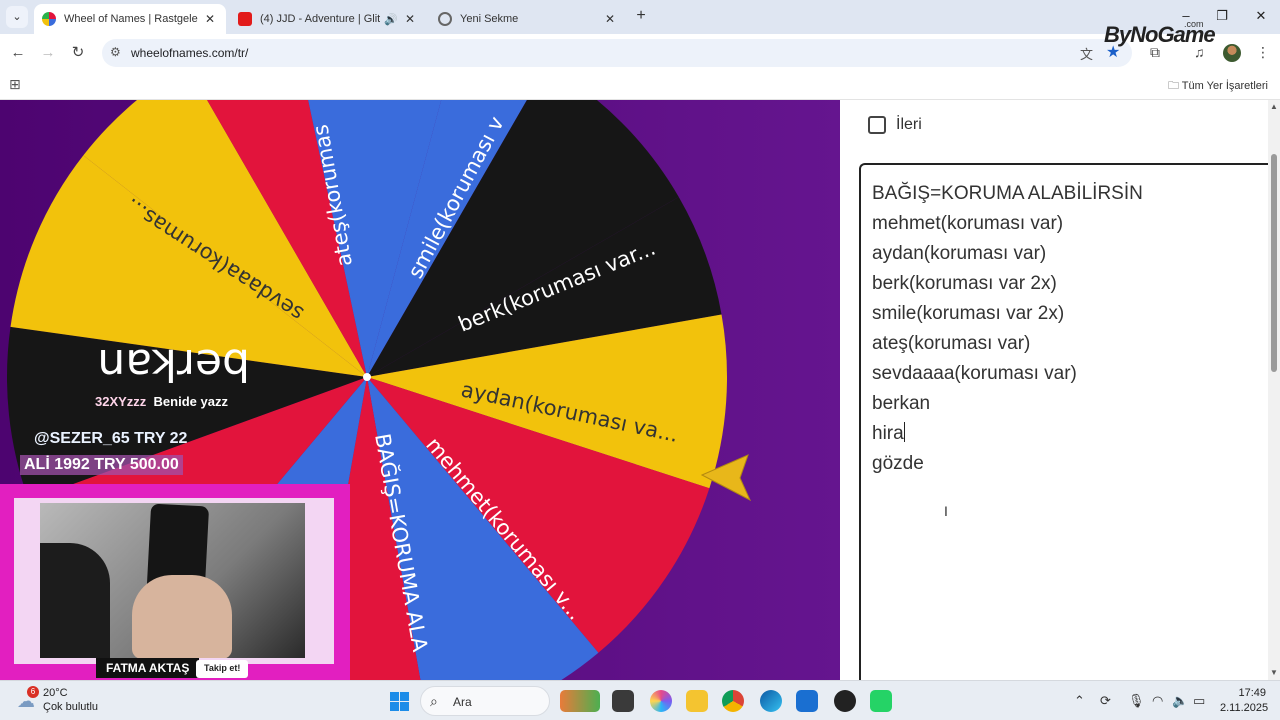 The height and width of the screenshot is (720, 1280). What do you see at coordinates (75, 600) in the screenshot?
I see `person-hair` at bounding box center [75, 600].